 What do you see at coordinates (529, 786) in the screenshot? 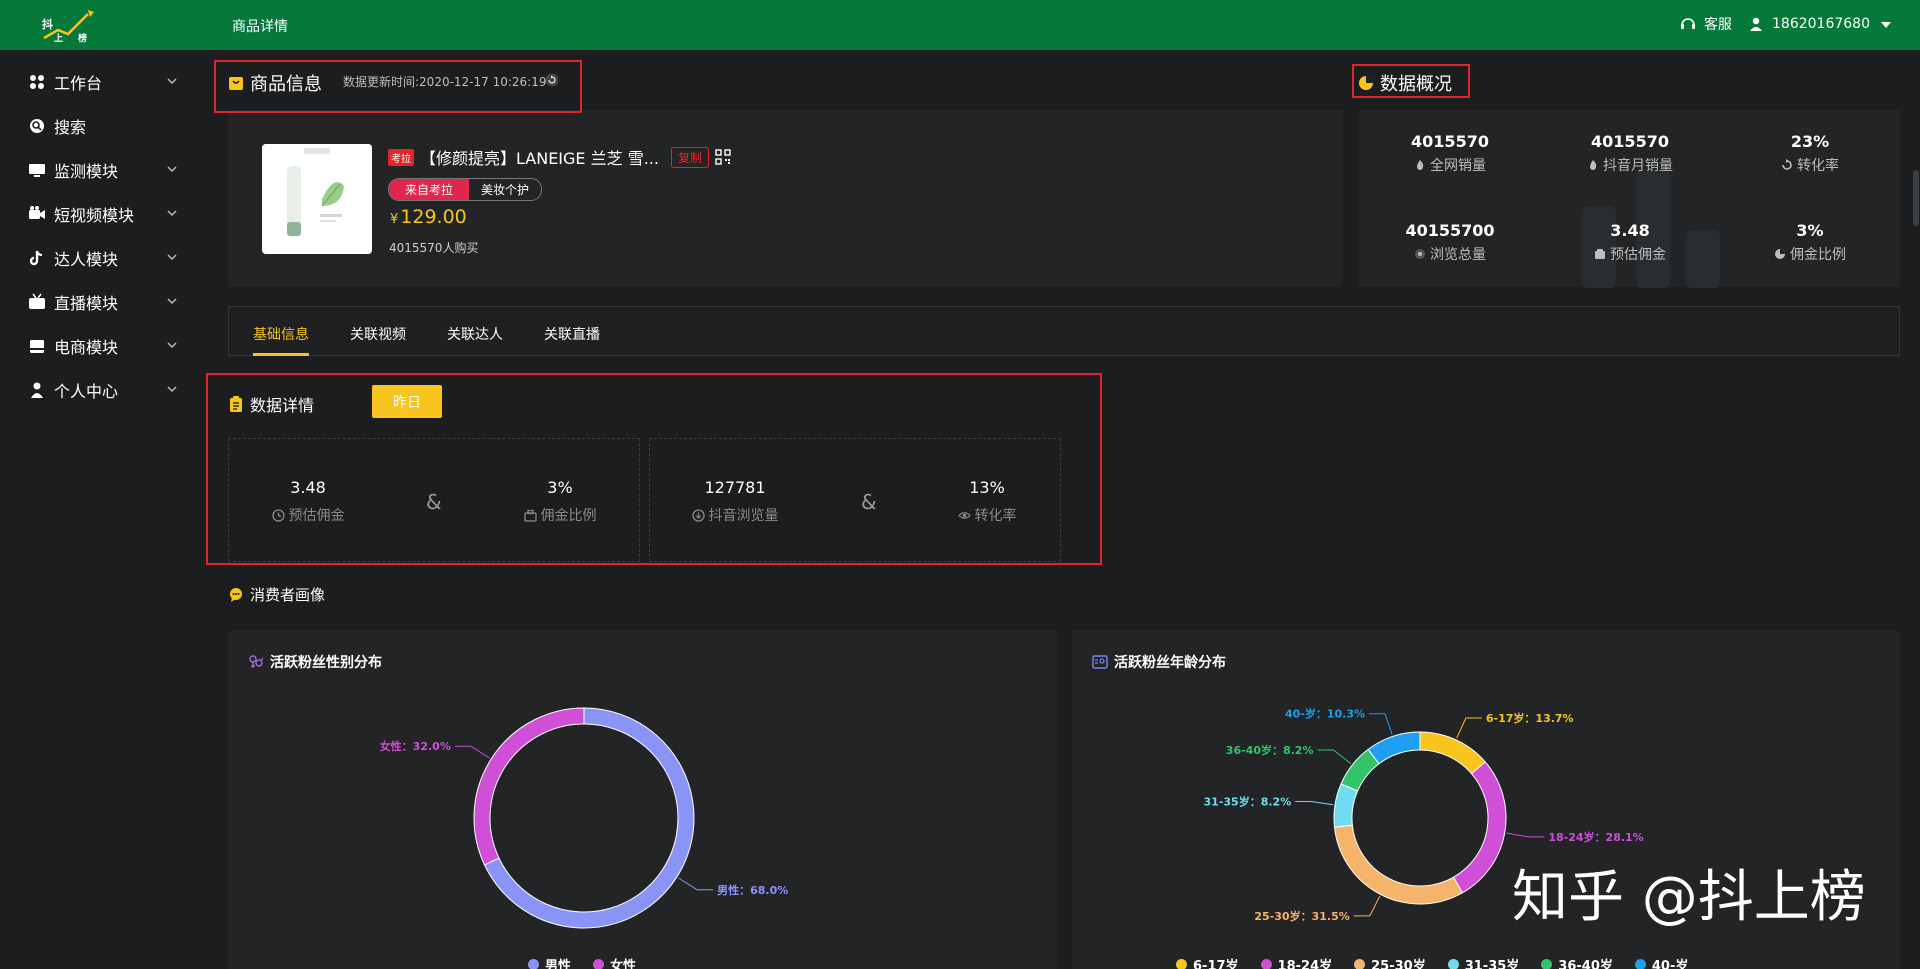
I see `donut-slice-女性` at bounding box center [529, 786].